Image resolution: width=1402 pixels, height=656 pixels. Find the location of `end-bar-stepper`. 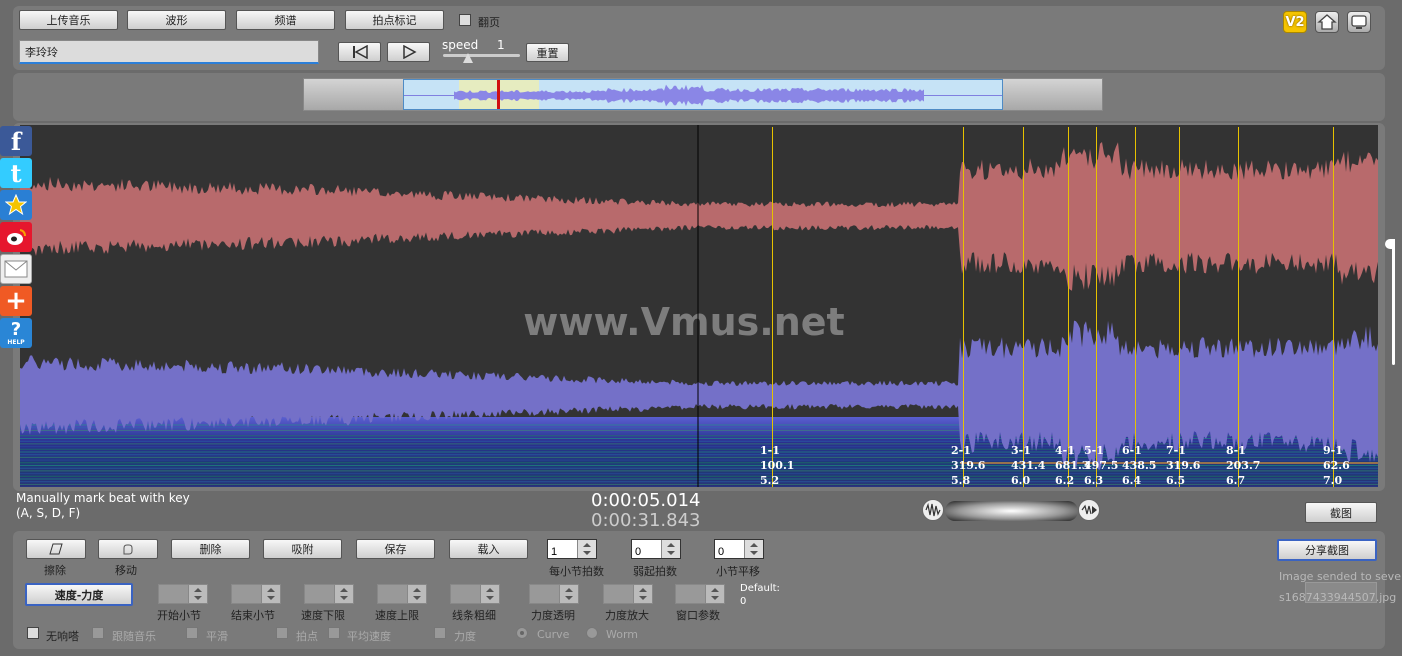

end-bar-stepper is located at coordinates (256, 594).